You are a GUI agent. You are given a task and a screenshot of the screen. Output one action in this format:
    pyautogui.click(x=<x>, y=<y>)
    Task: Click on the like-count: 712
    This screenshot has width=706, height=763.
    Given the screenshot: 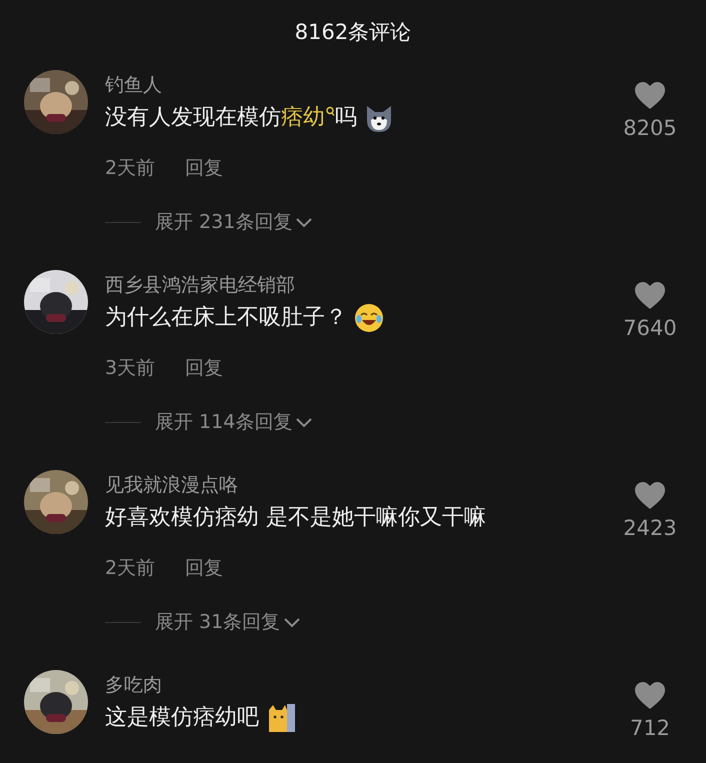 What is the action you would take?
    pyautogui.click(x=650, y=728)
    